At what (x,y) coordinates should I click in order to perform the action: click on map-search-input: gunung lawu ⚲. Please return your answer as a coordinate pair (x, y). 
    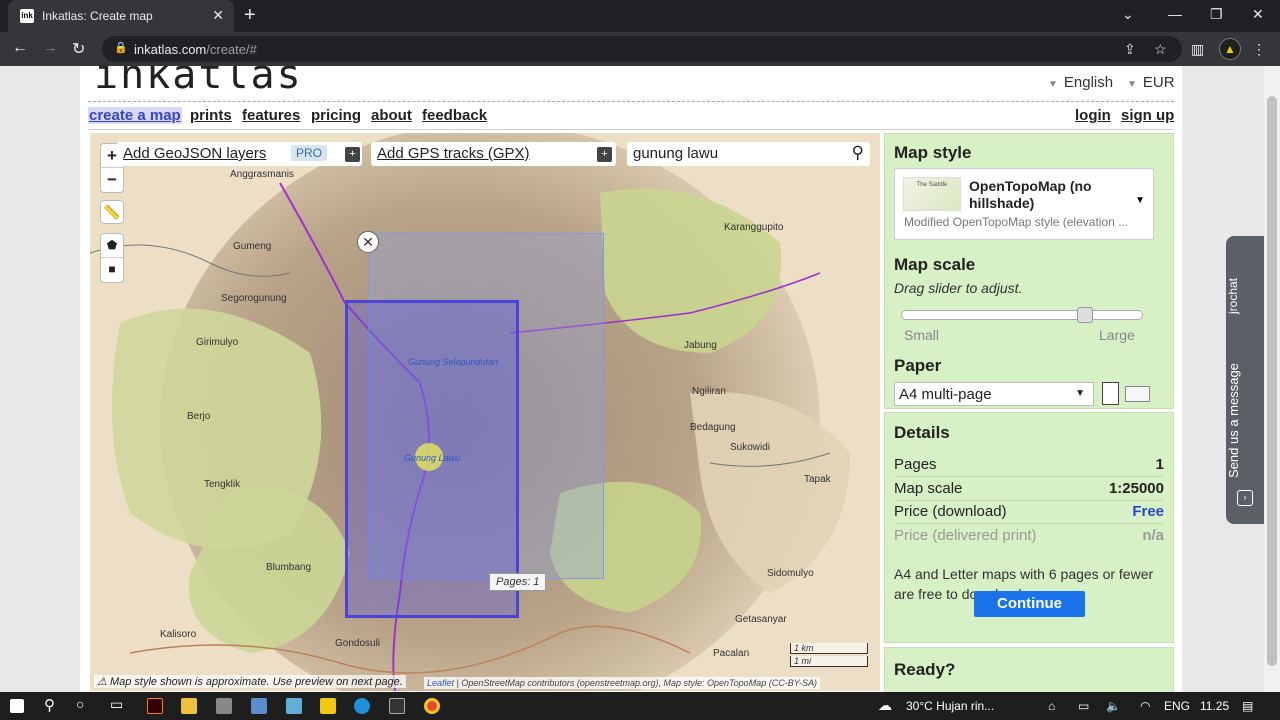
    Looking at the image, I should click on (748, 154).